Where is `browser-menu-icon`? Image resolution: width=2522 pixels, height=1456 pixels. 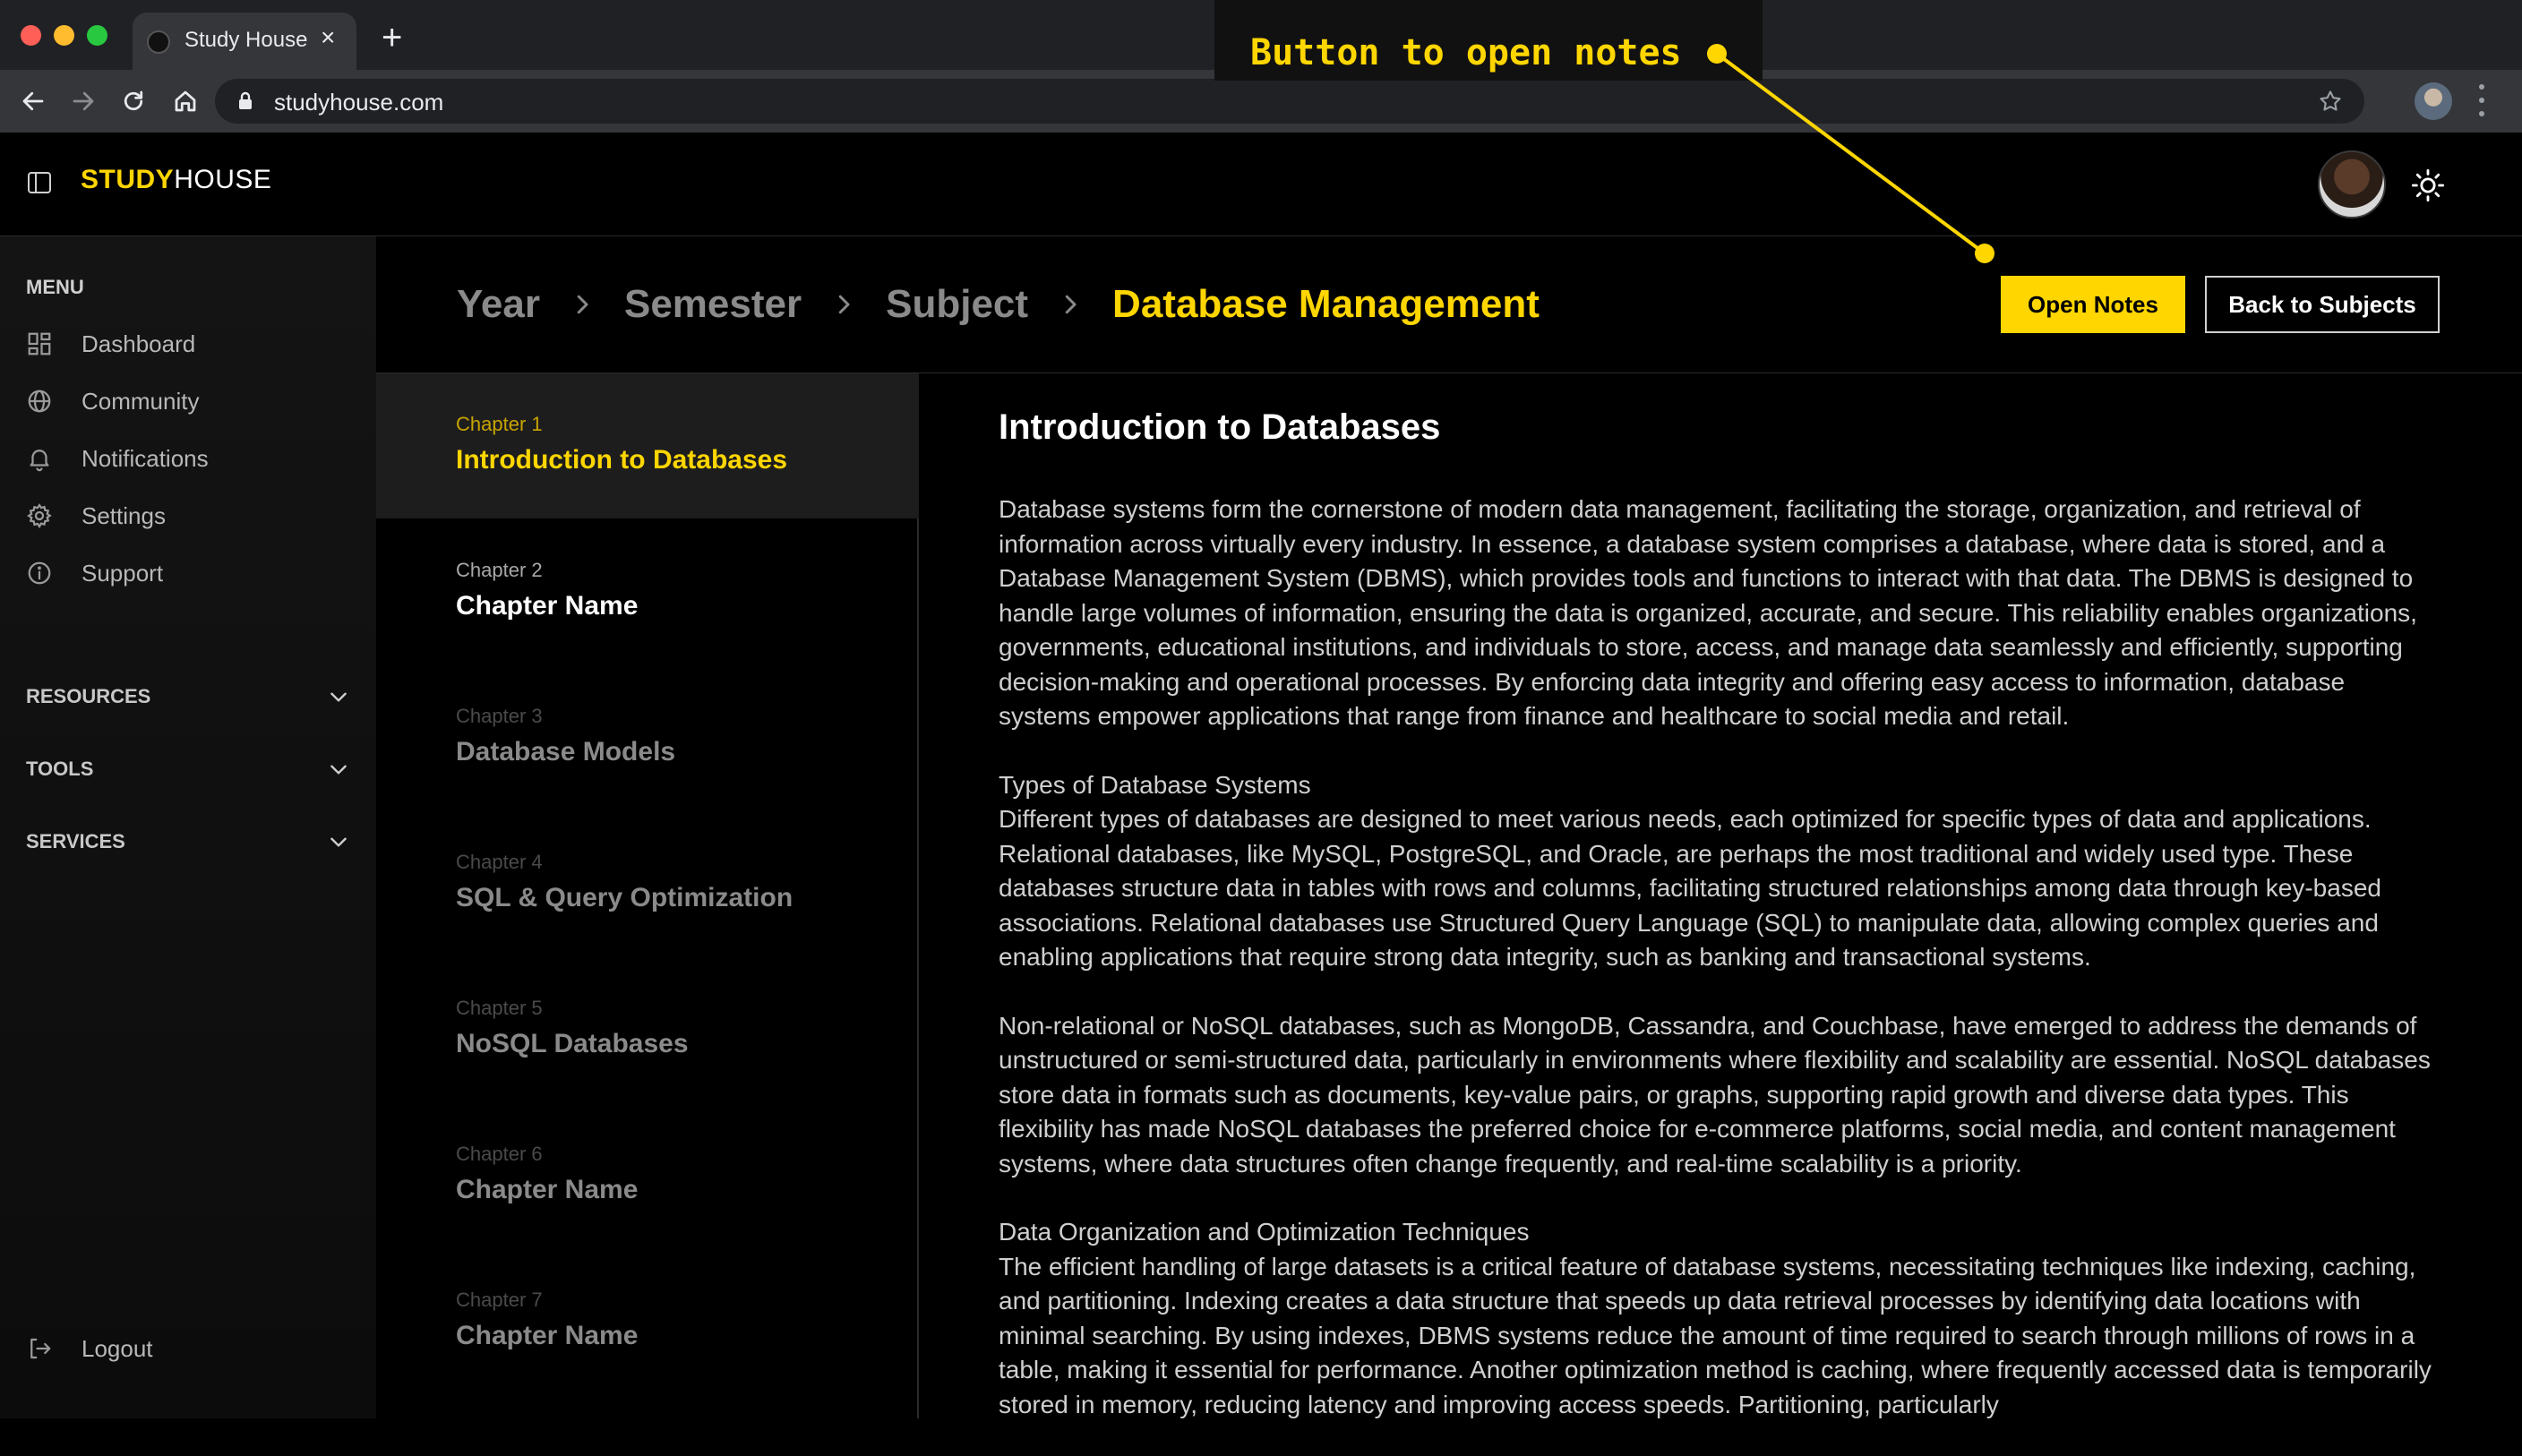
browser-menu-icon is located at coordinates (2481, 100).